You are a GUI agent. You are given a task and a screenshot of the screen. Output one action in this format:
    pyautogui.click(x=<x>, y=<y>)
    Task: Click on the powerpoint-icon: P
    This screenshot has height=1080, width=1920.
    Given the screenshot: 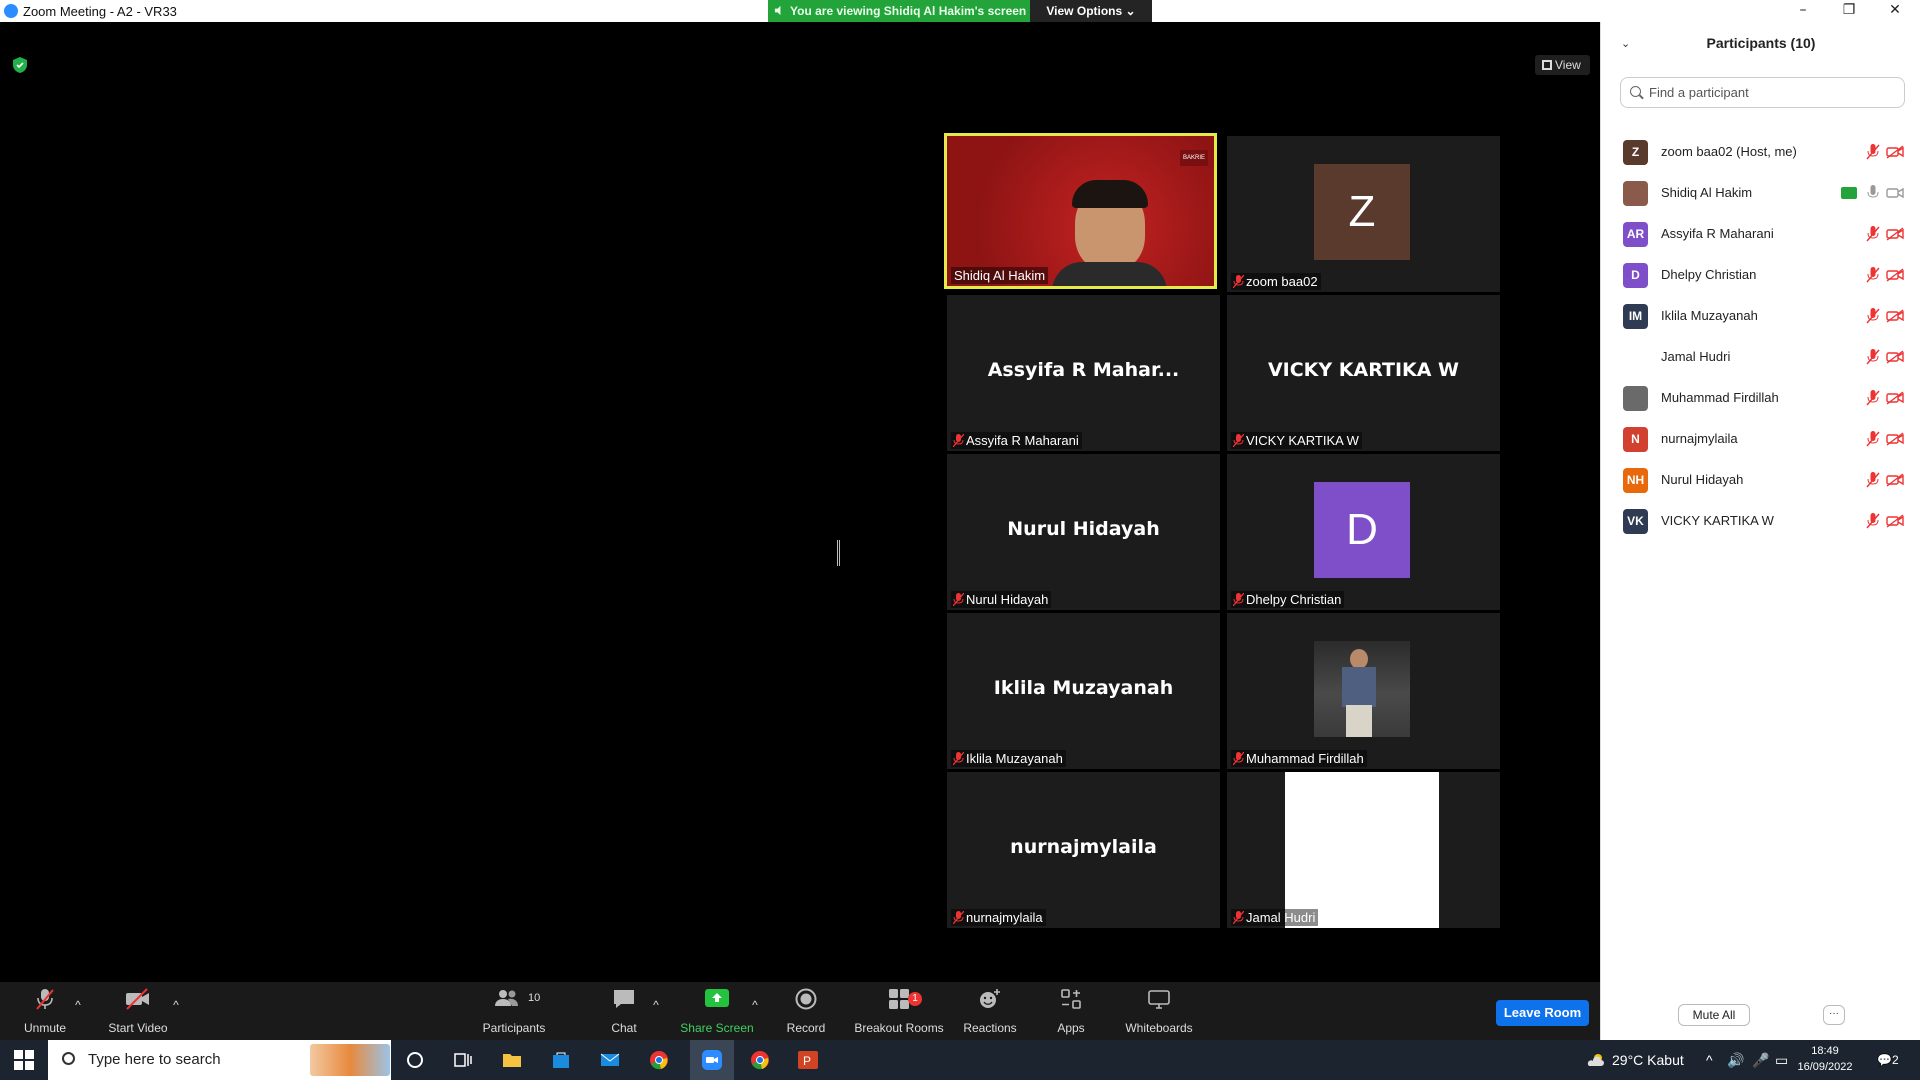 What is the action you would take?
    pyautogui.click(x=808, y=1060)
    